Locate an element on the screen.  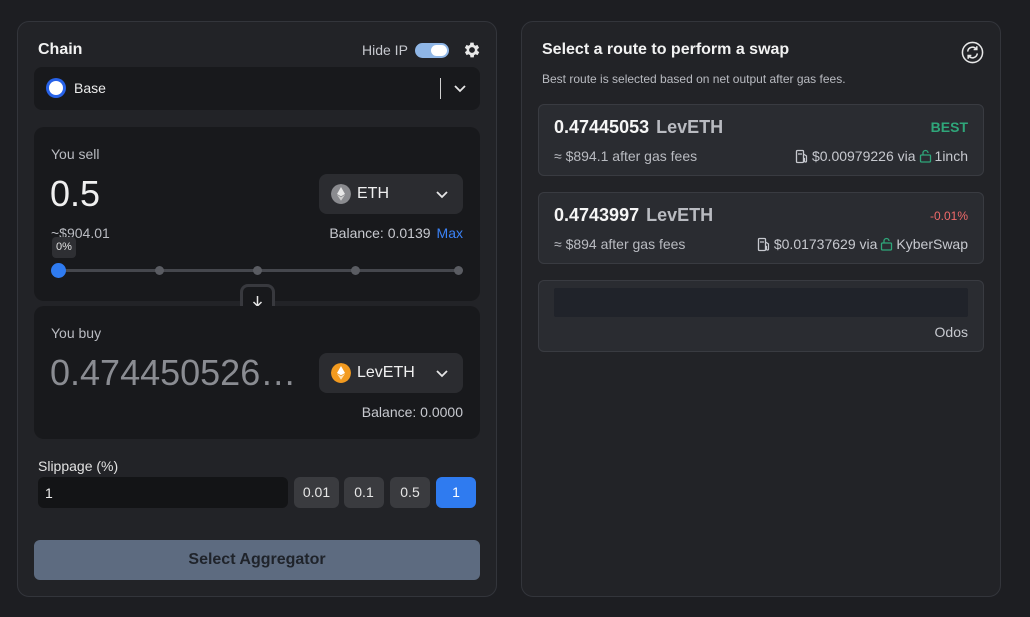
gear-icon is located at coordinates (472, 50).